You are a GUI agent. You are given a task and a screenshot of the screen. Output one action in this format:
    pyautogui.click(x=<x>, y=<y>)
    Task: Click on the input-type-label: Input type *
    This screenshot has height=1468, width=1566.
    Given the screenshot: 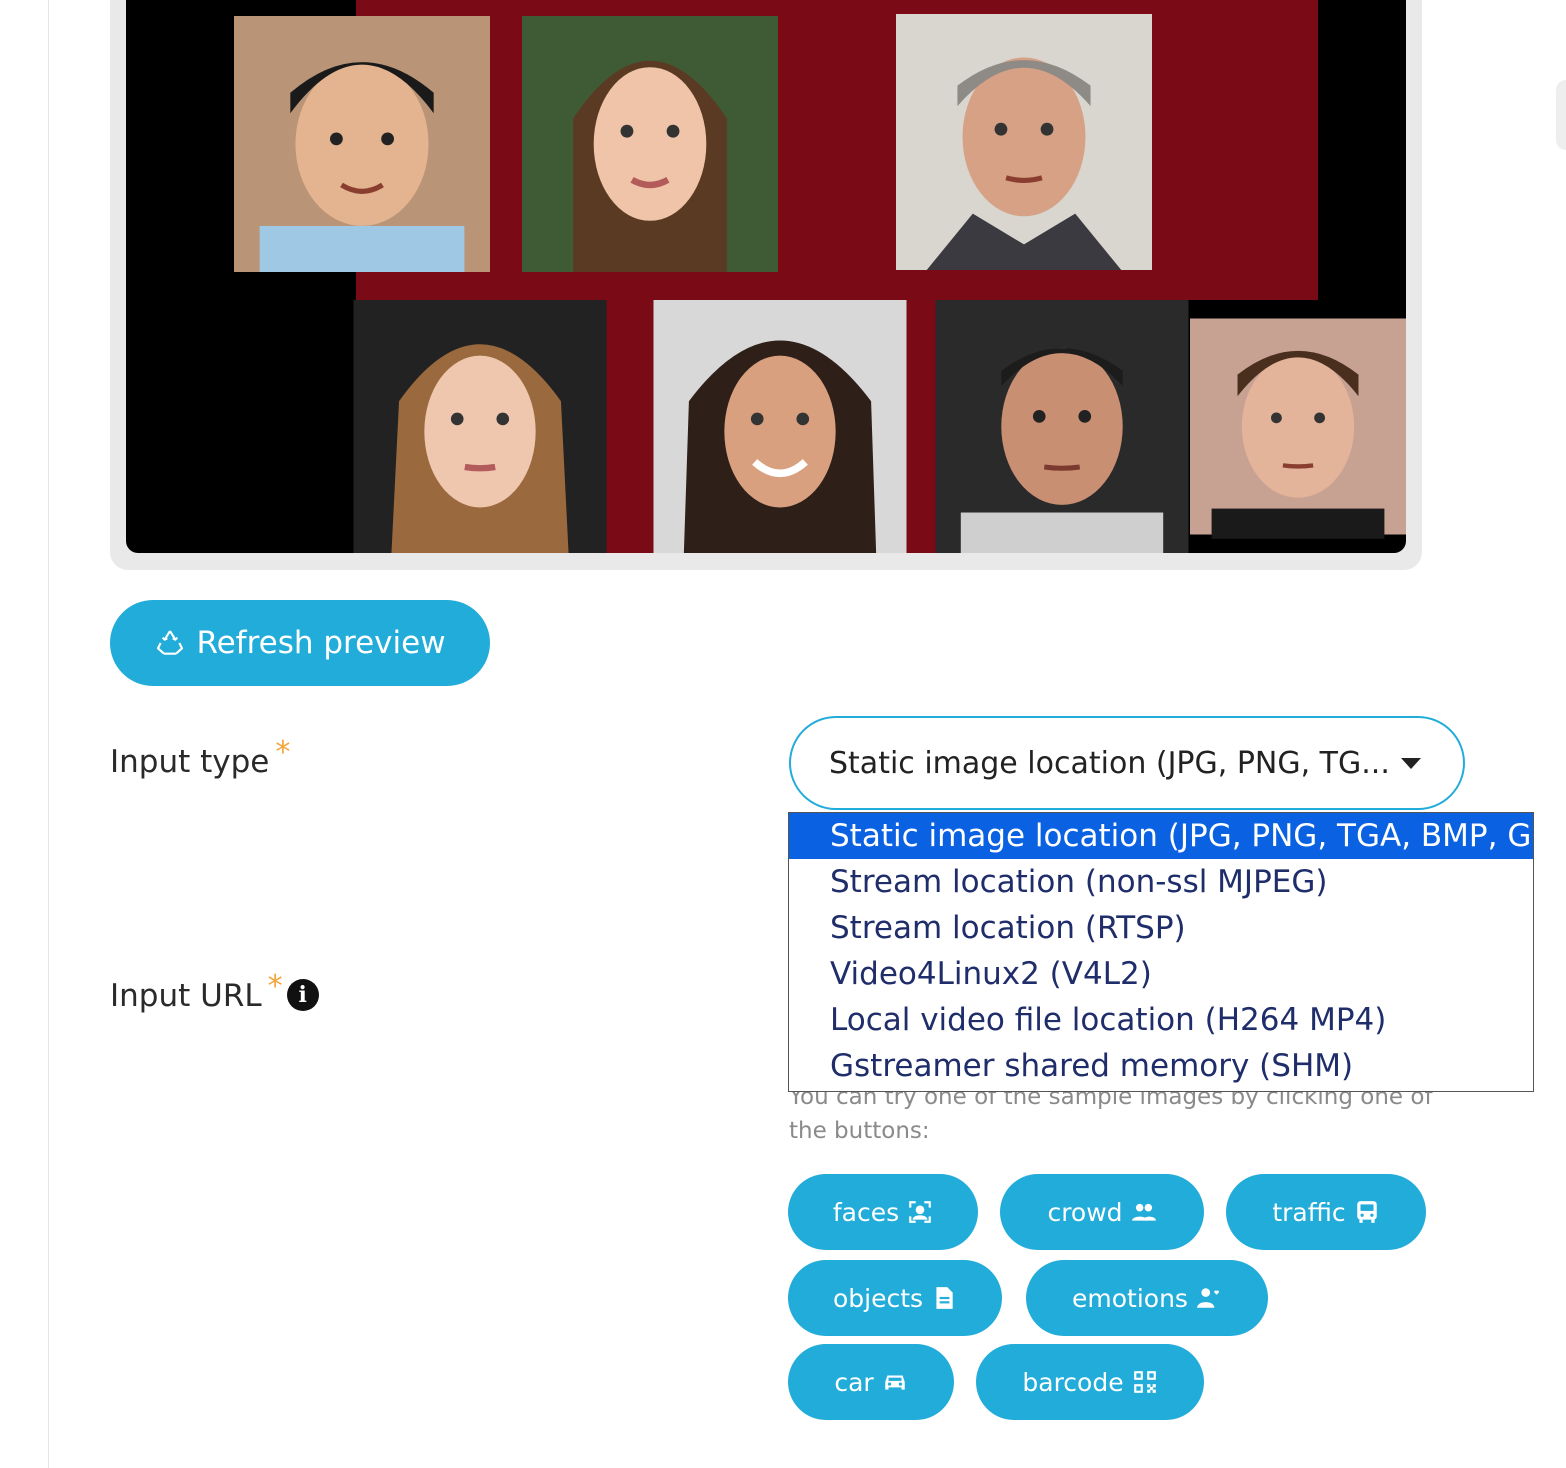 What is the action you would take?
    pyautogui.click(x=200, y=757)
    